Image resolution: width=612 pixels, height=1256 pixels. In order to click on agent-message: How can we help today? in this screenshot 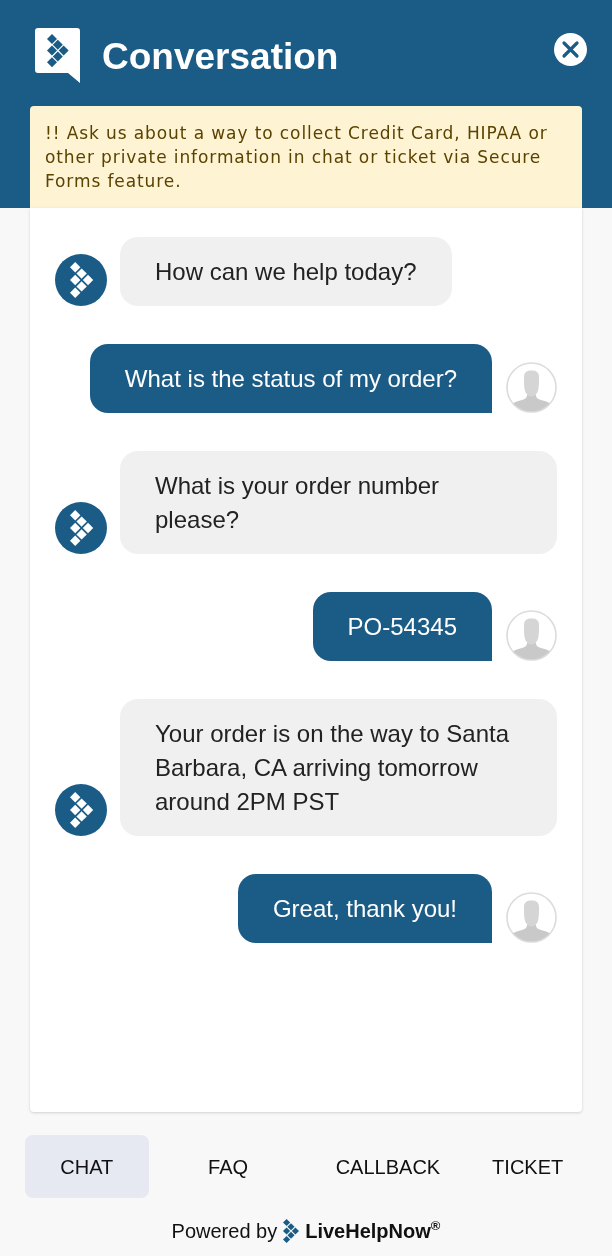, I will do `click(286, 271)`.